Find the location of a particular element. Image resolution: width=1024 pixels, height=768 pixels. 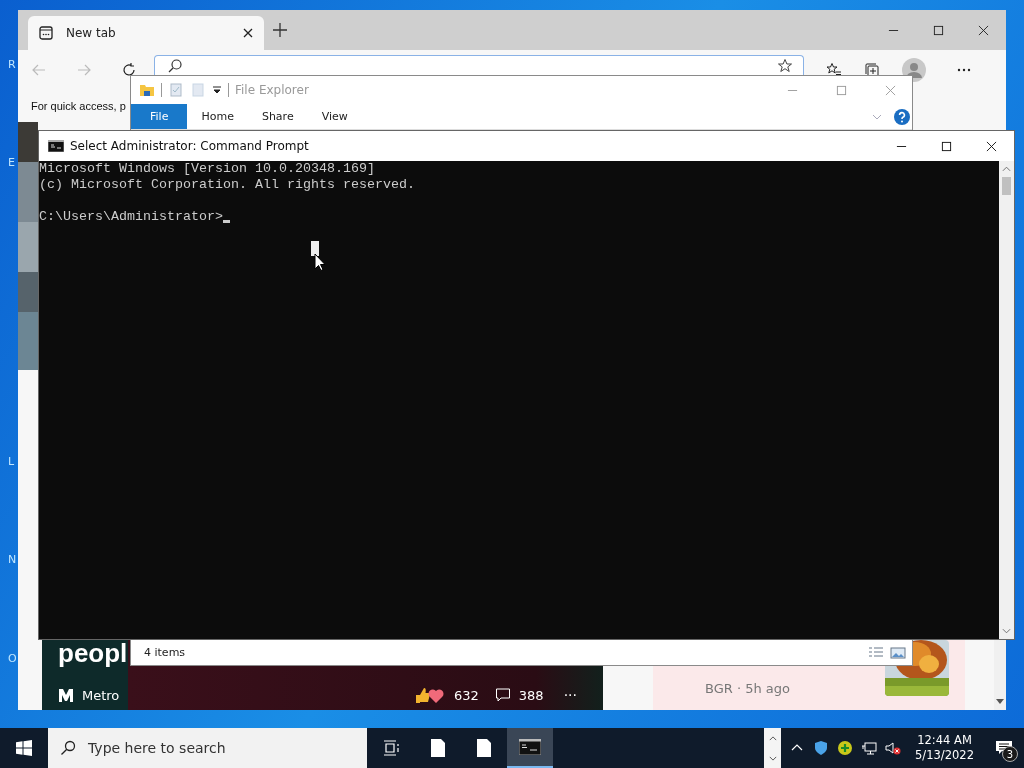

more-options: ··· is located at coordinates (570, 695).